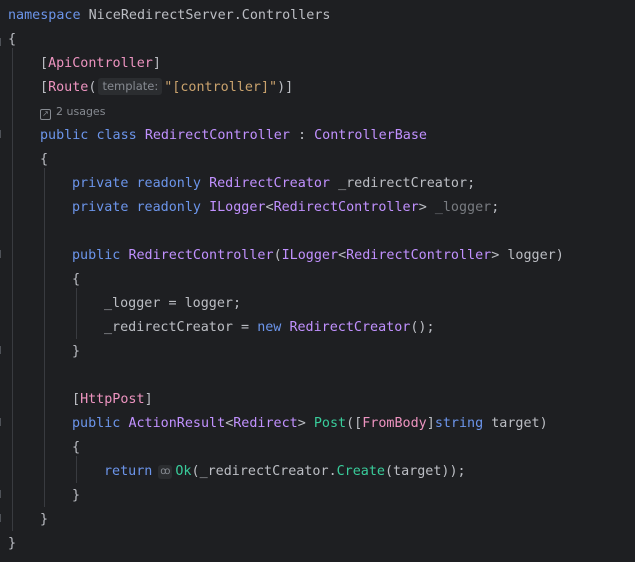 The width and height of the screenshot is (635, 562). What do you see at coordinates (201, 303) in the screenshot?
I see `assignment: = logger;` at bounding box center [201, 303].